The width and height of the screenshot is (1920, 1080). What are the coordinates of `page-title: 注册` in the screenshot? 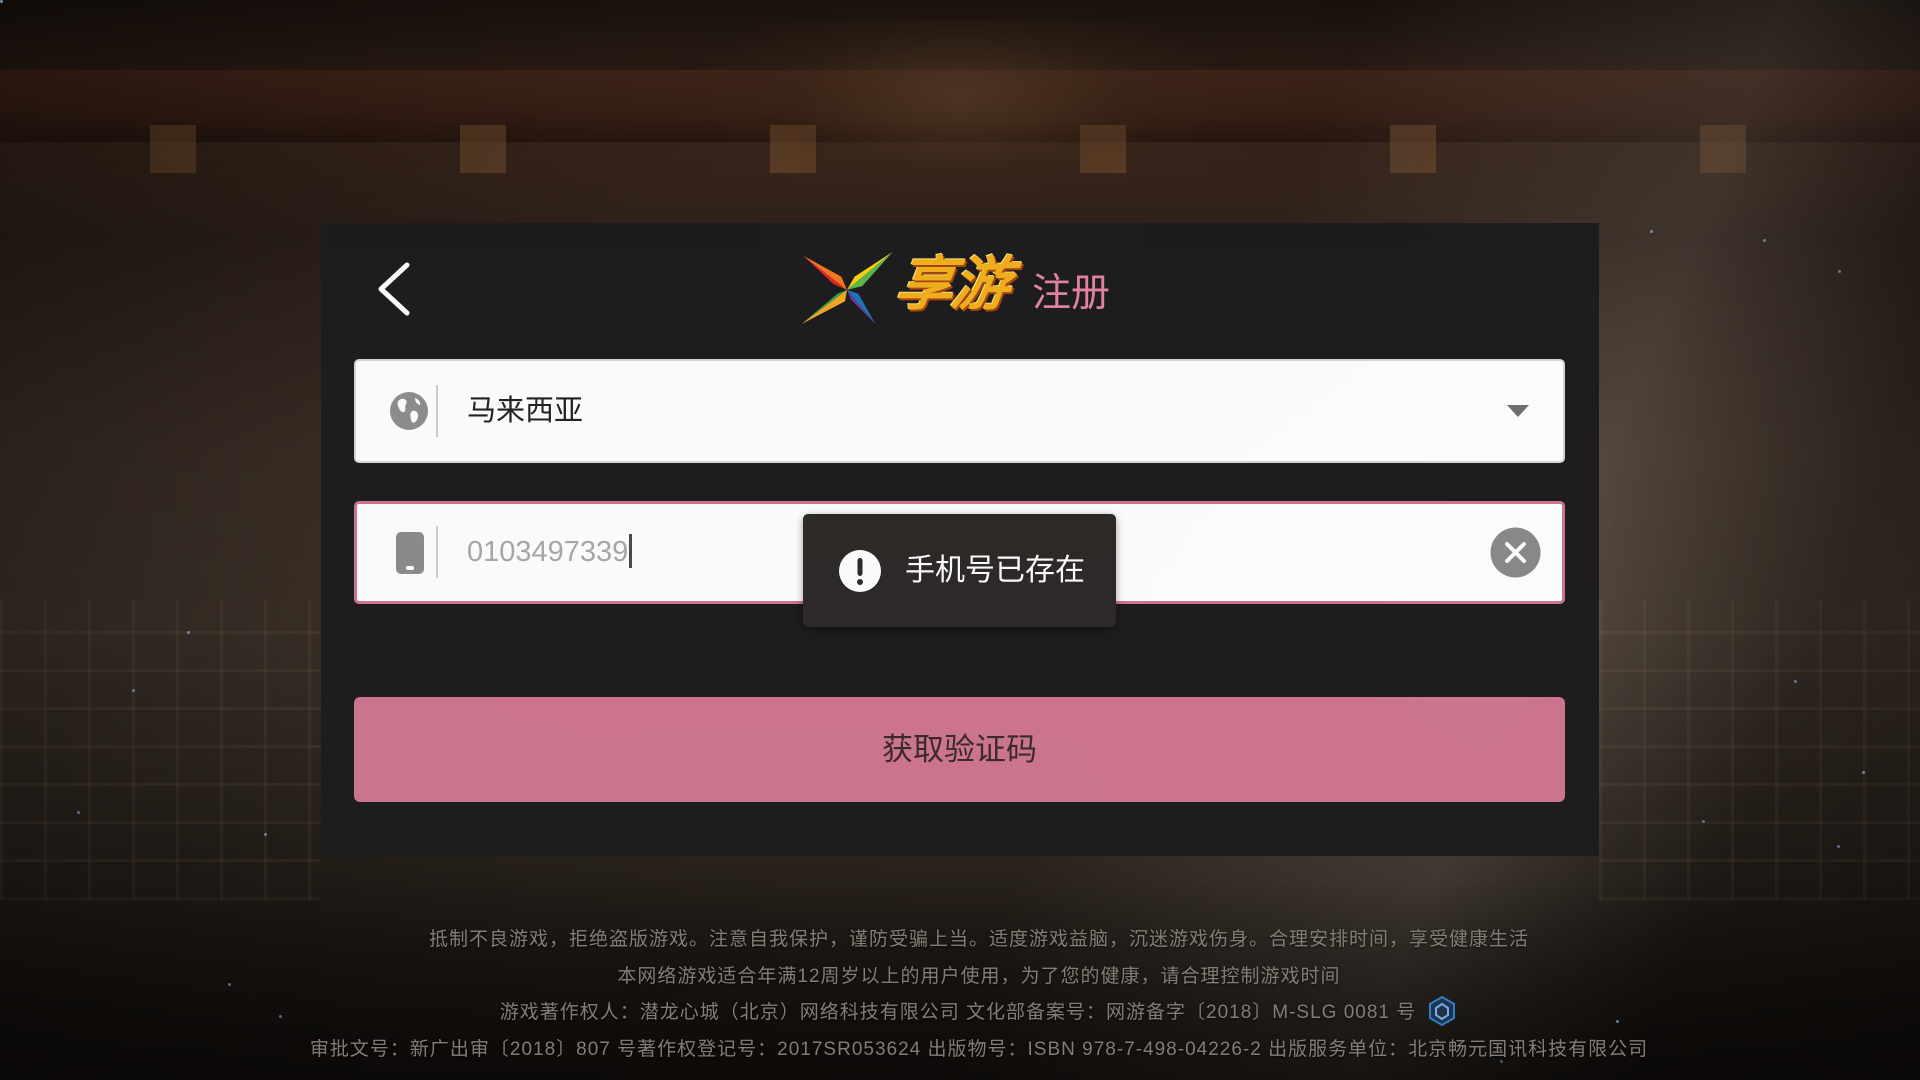 It's located at (1071, 293).